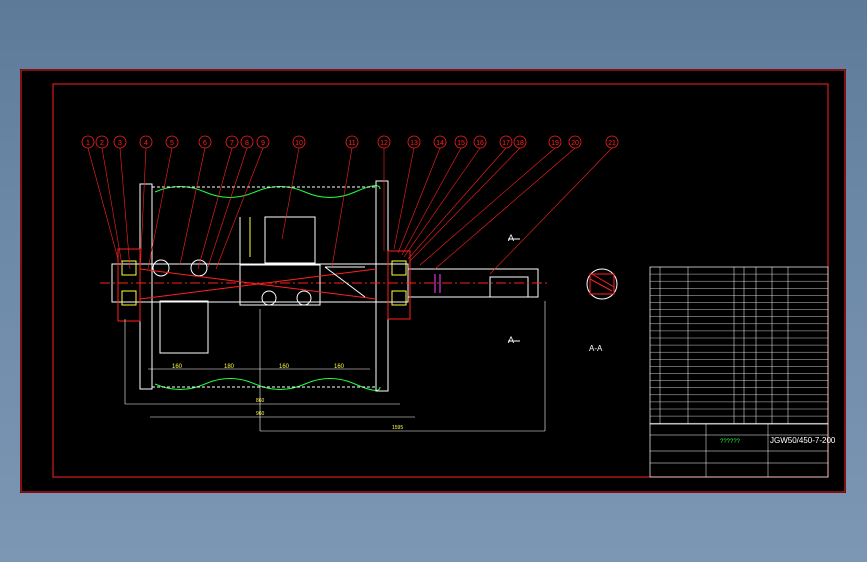  What do you see at coordinates (461, 143) in the screenshot?
I see `balloon-label: 15` at bounding box center [461, 143].